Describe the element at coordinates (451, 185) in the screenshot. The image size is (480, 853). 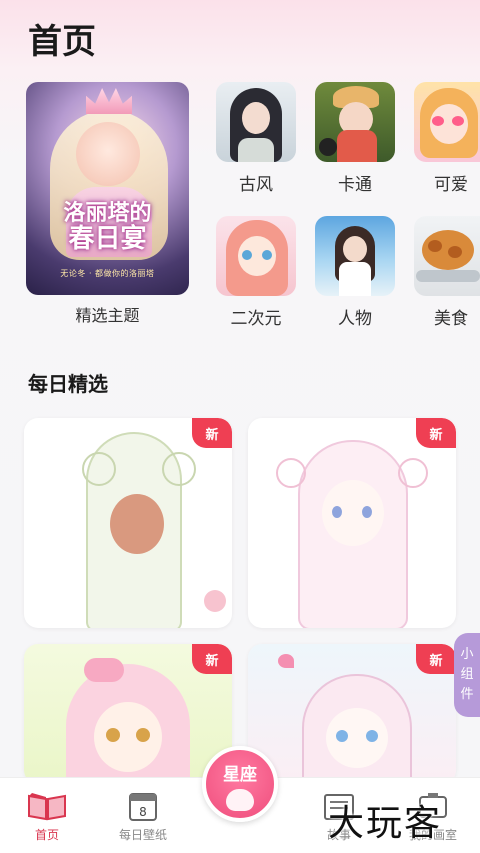
I see `category-label: 可爱` at that location.